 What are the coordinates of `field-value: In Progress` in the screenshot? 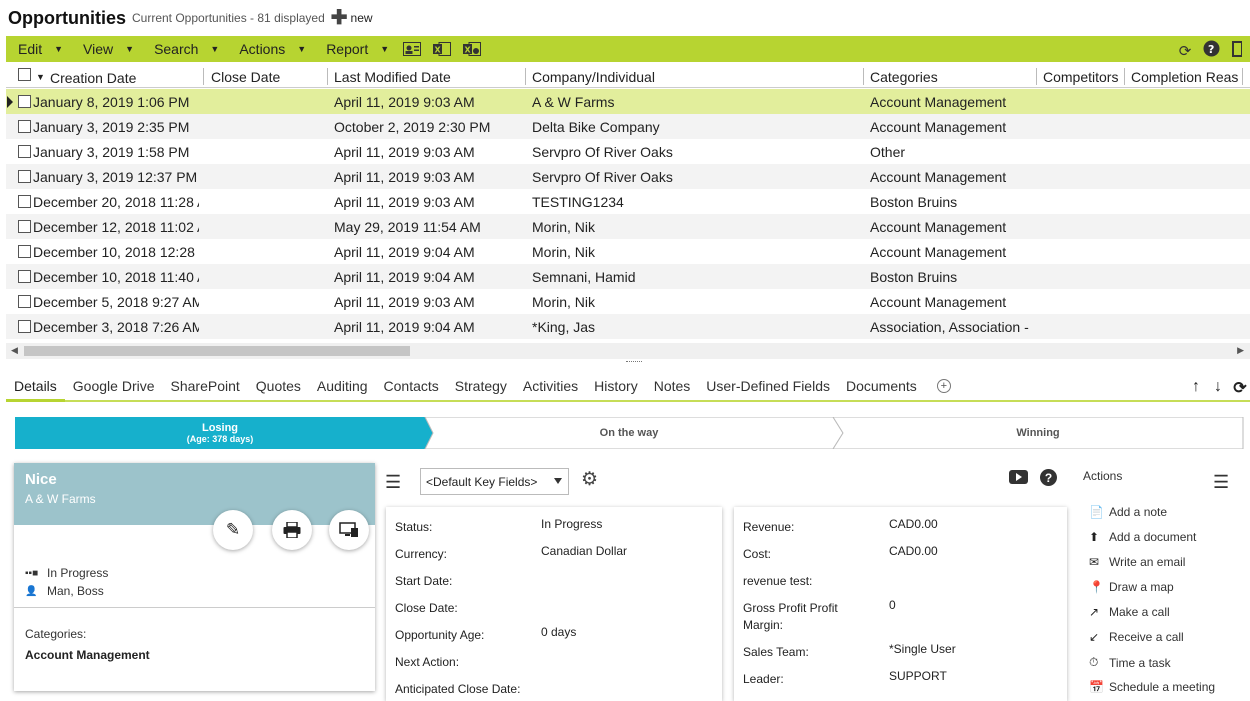 It's located at (571, 524).